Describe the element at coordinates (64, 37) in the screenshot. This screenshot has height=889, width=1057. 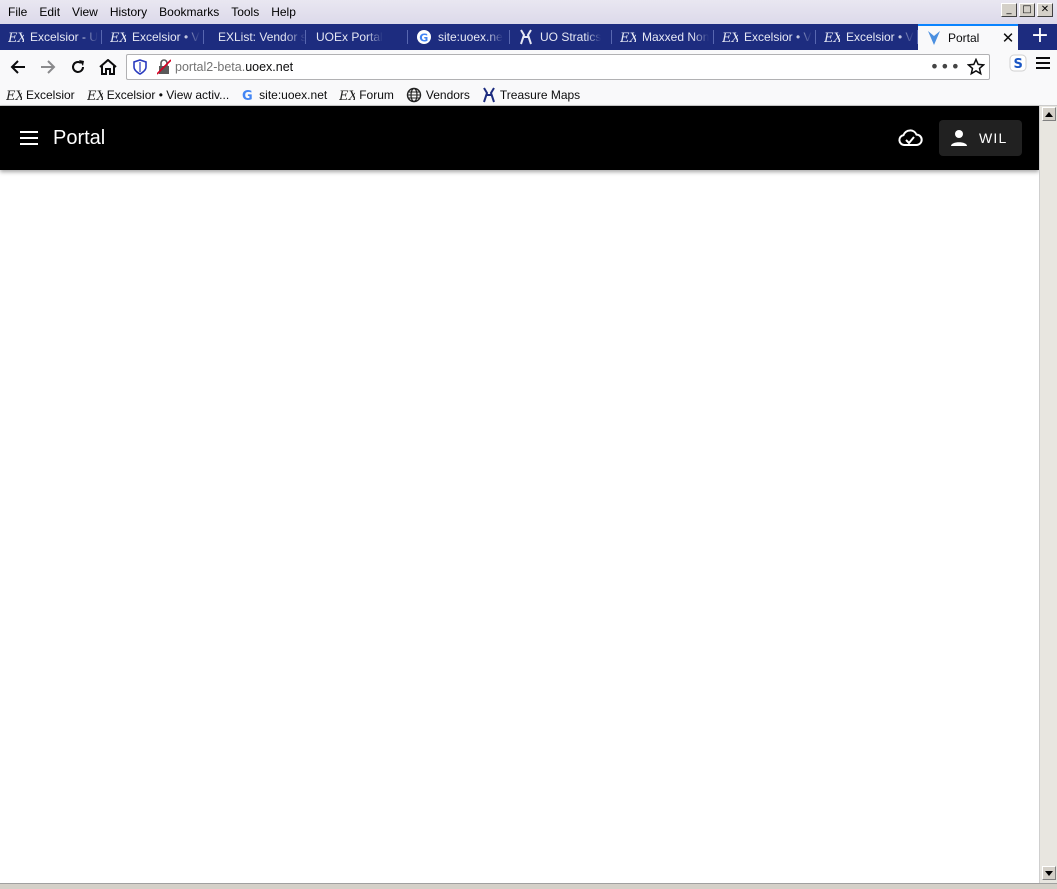
I see `tab-label: Excelsior - U` at that location.